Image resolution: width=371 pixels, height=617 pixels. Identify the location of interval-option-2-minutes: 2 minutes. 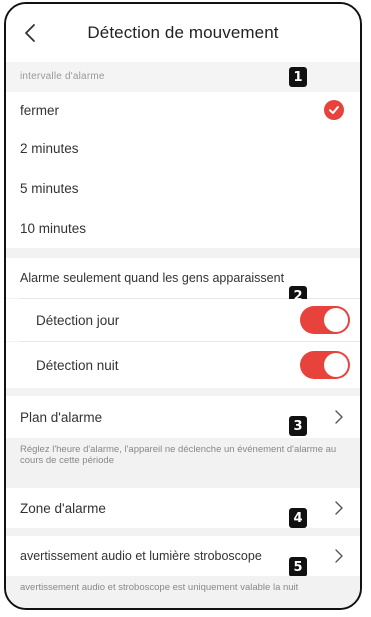
(183, 148).